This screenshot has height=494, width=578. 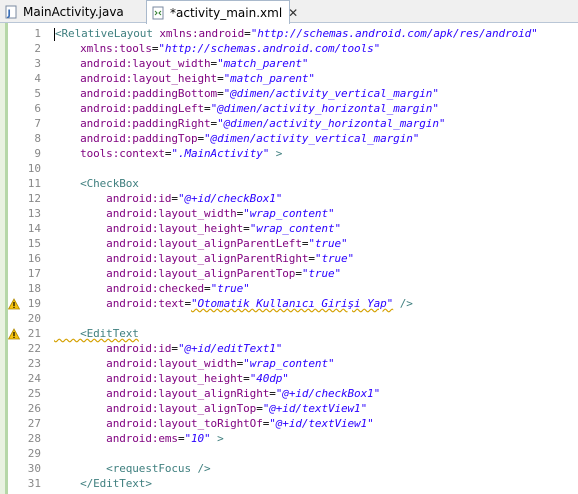 What do you see at coordinates (217, 438) in the screenshot?
I see `code-token-tag: >` at bounding box center [217, 438].